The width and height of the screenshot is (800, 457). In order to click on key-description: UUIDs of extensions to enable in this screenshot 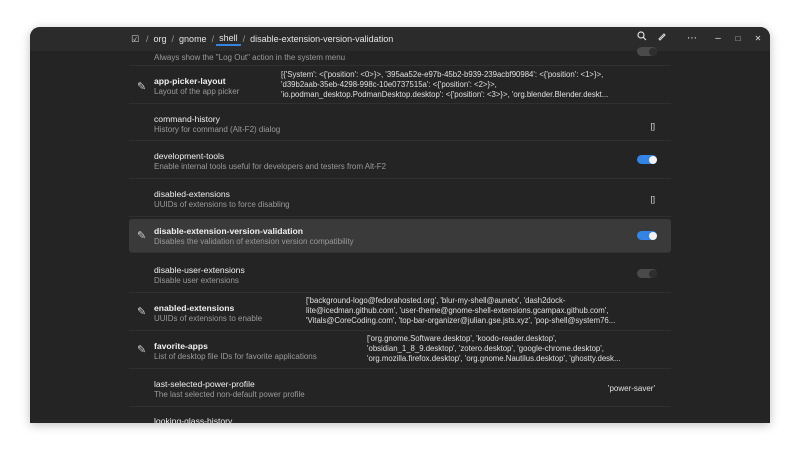, I will do `click(208, 318)`.